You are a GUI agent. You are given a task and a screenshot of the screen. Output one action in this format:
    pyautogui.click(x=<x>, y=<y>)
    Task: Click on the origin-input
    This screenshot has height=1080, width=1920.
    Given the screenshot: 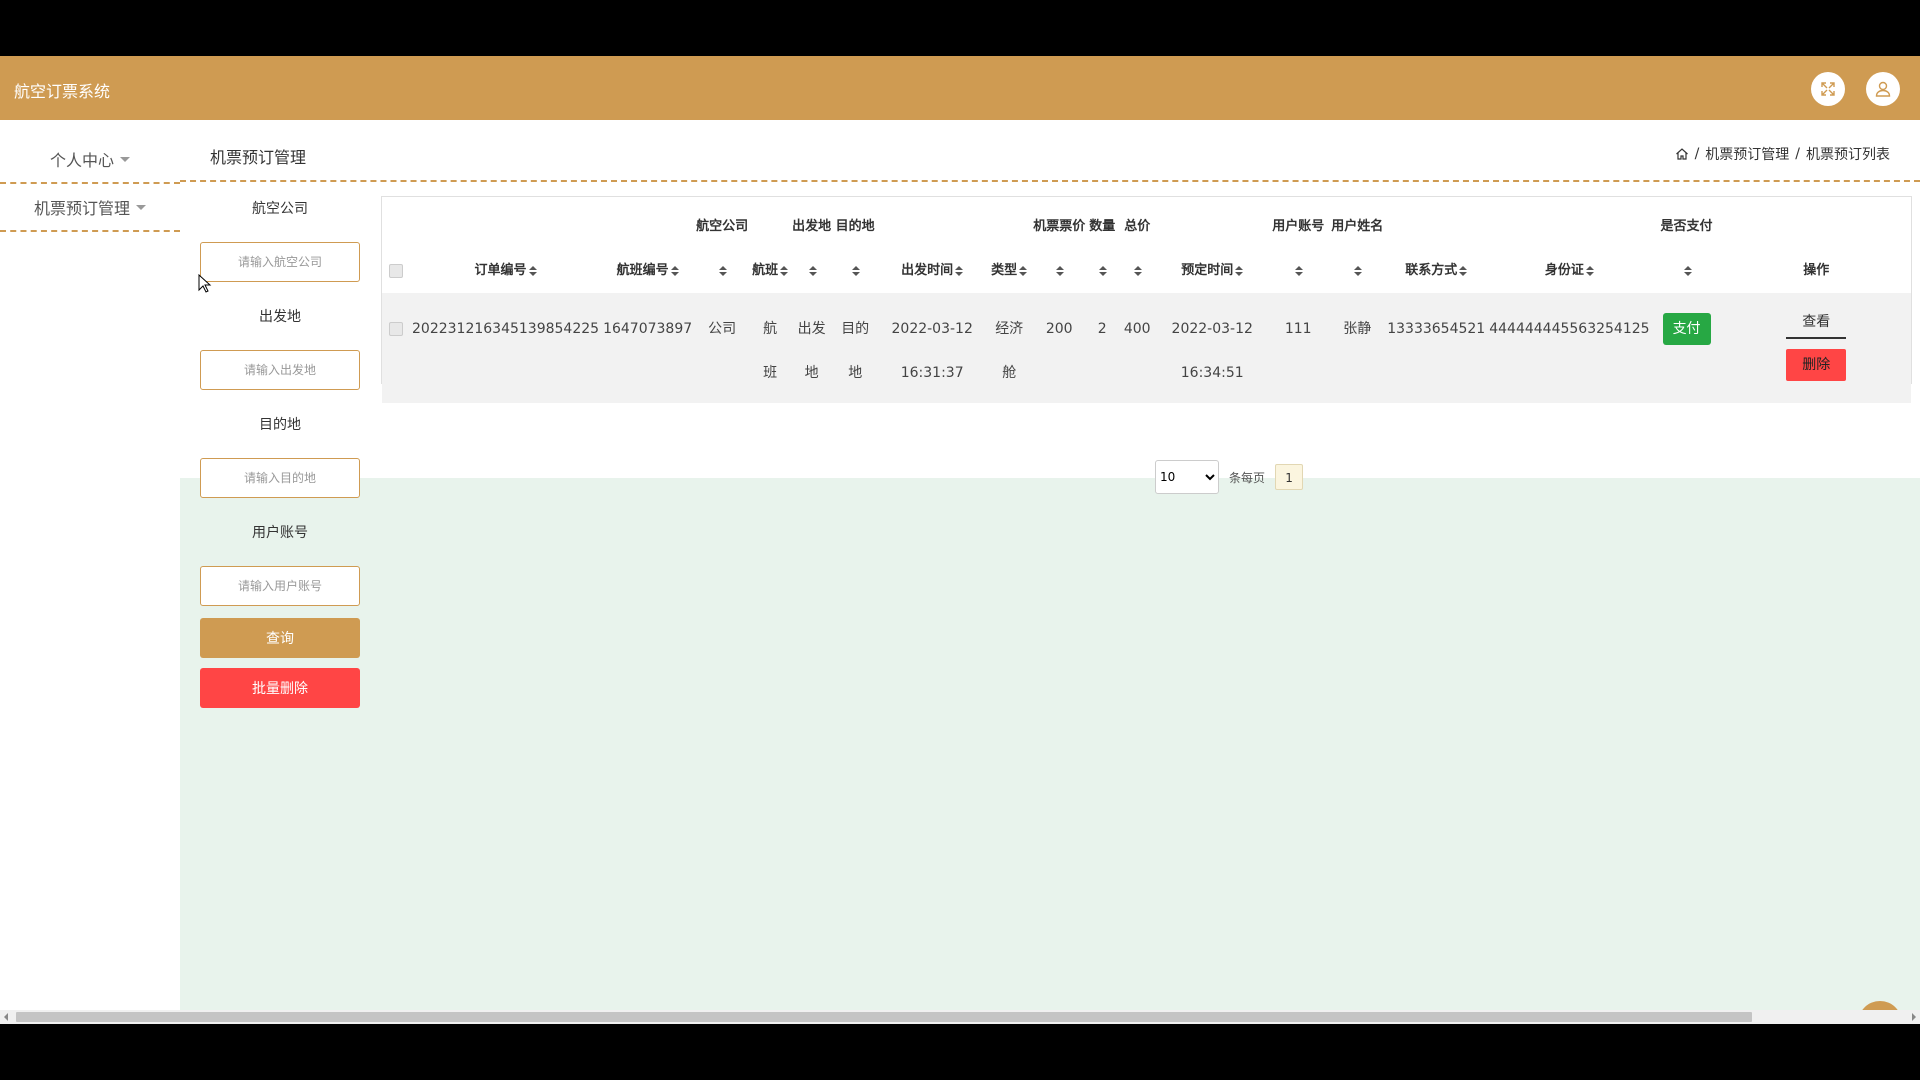 What is the action you would take?
    pyautogui.click(x=280, y=370)
    